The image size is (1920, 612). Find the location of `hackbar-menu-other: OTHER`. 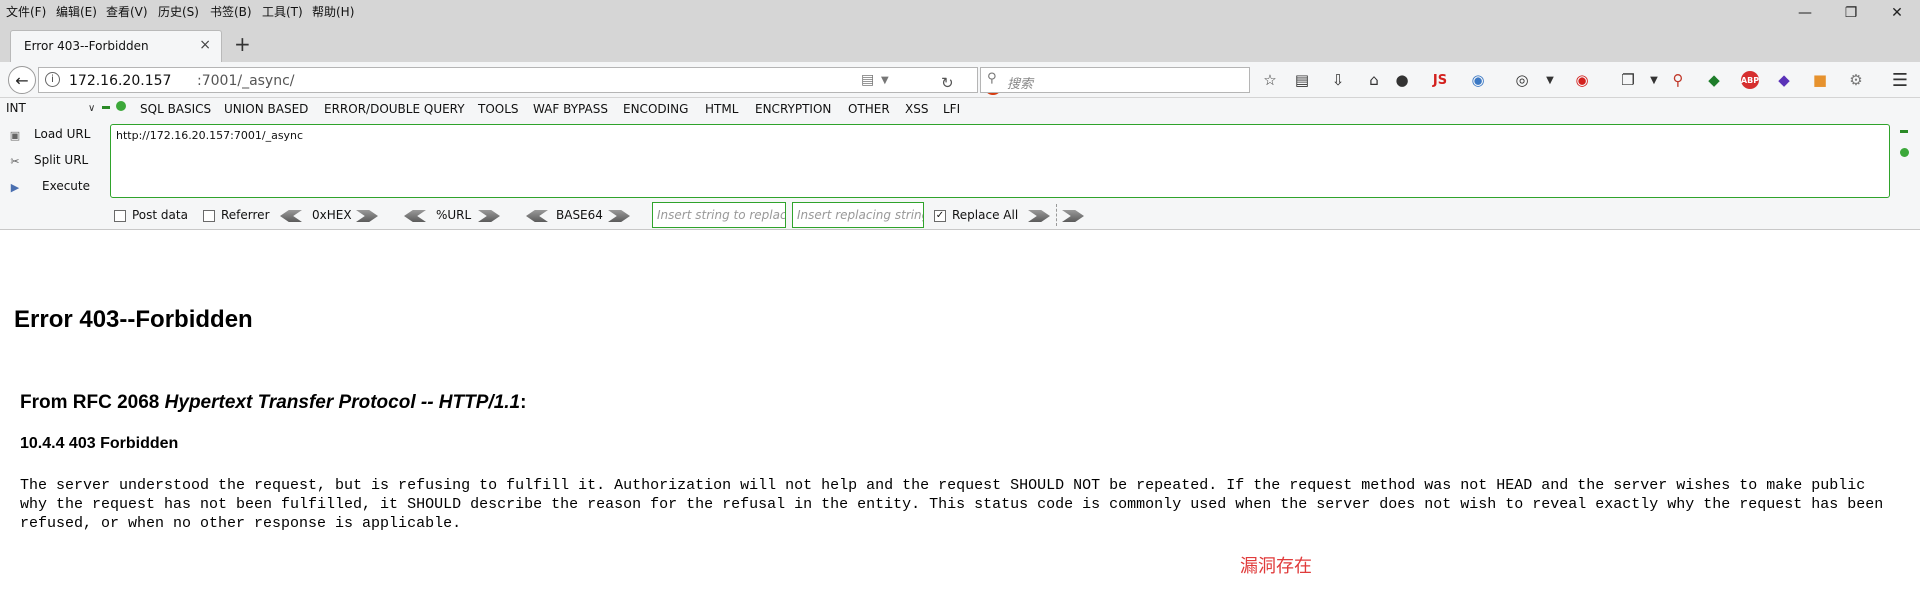

hackbar-menu-other: OTHER is located at coordinates (869, 109).